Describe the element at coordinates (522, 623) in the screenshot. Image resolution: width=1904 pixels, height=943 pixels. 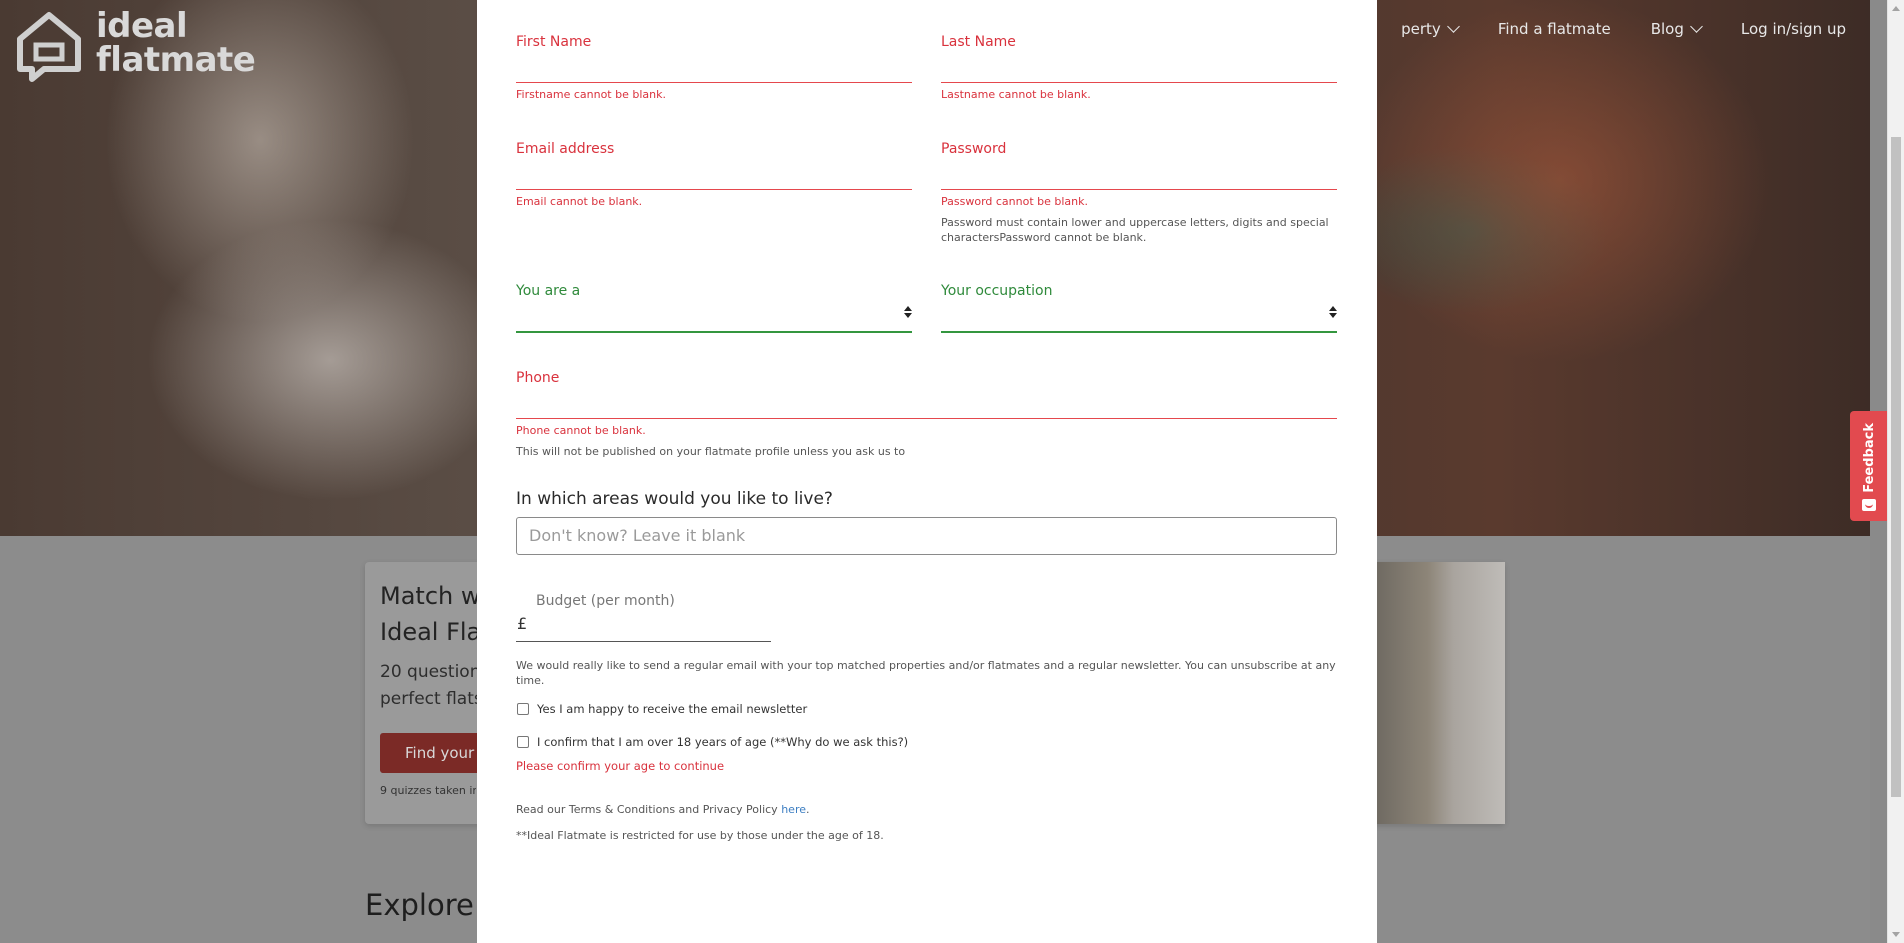
I see `budget-currency: £` at that location.